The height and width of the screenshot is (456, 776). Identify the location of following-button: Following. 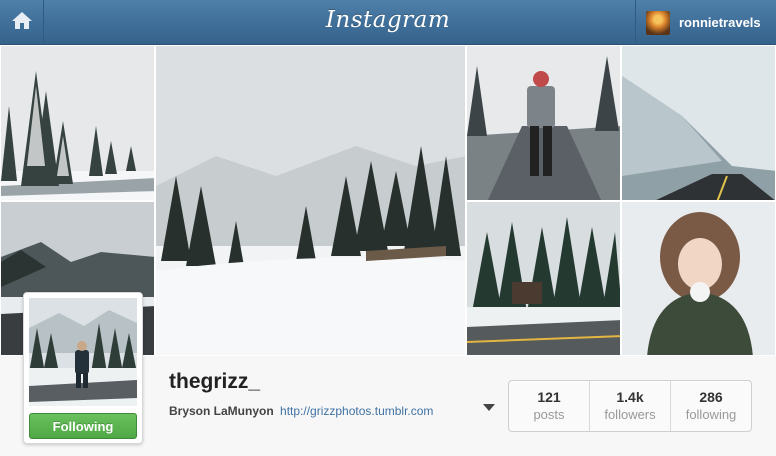
(83, 426).